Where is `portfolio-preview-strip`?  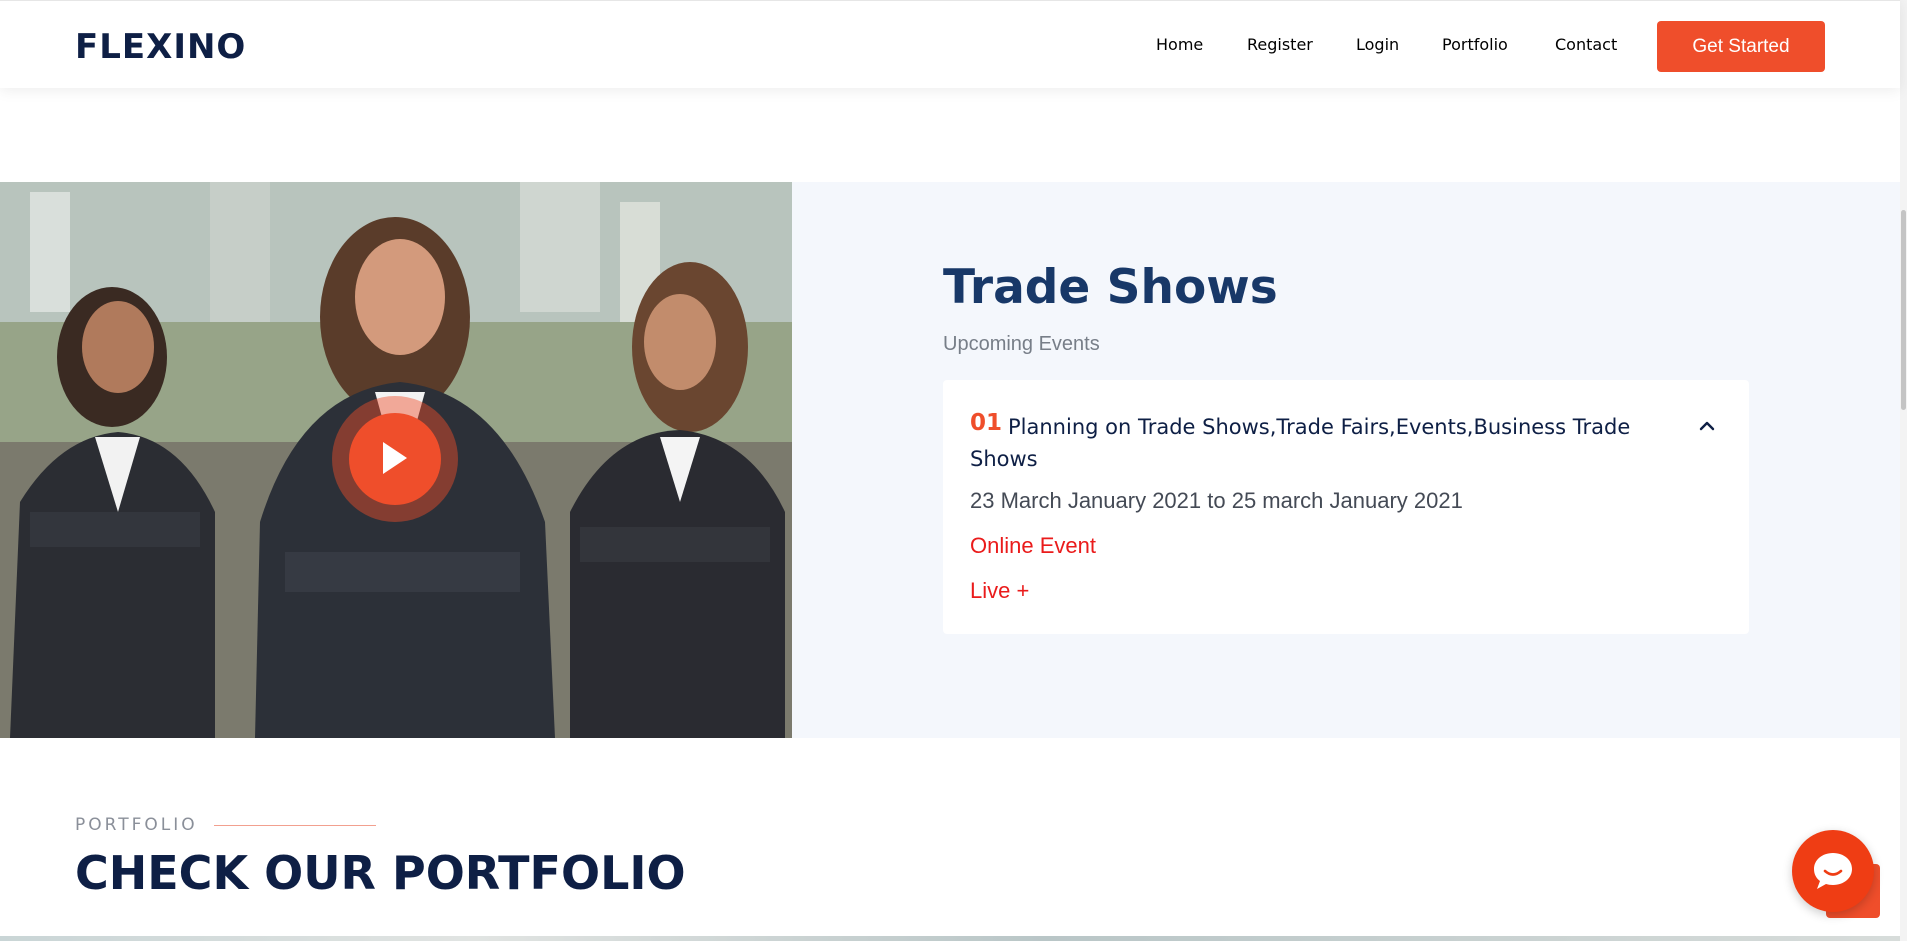 portfolio-preview-strip is located at coordinates (950, 938).